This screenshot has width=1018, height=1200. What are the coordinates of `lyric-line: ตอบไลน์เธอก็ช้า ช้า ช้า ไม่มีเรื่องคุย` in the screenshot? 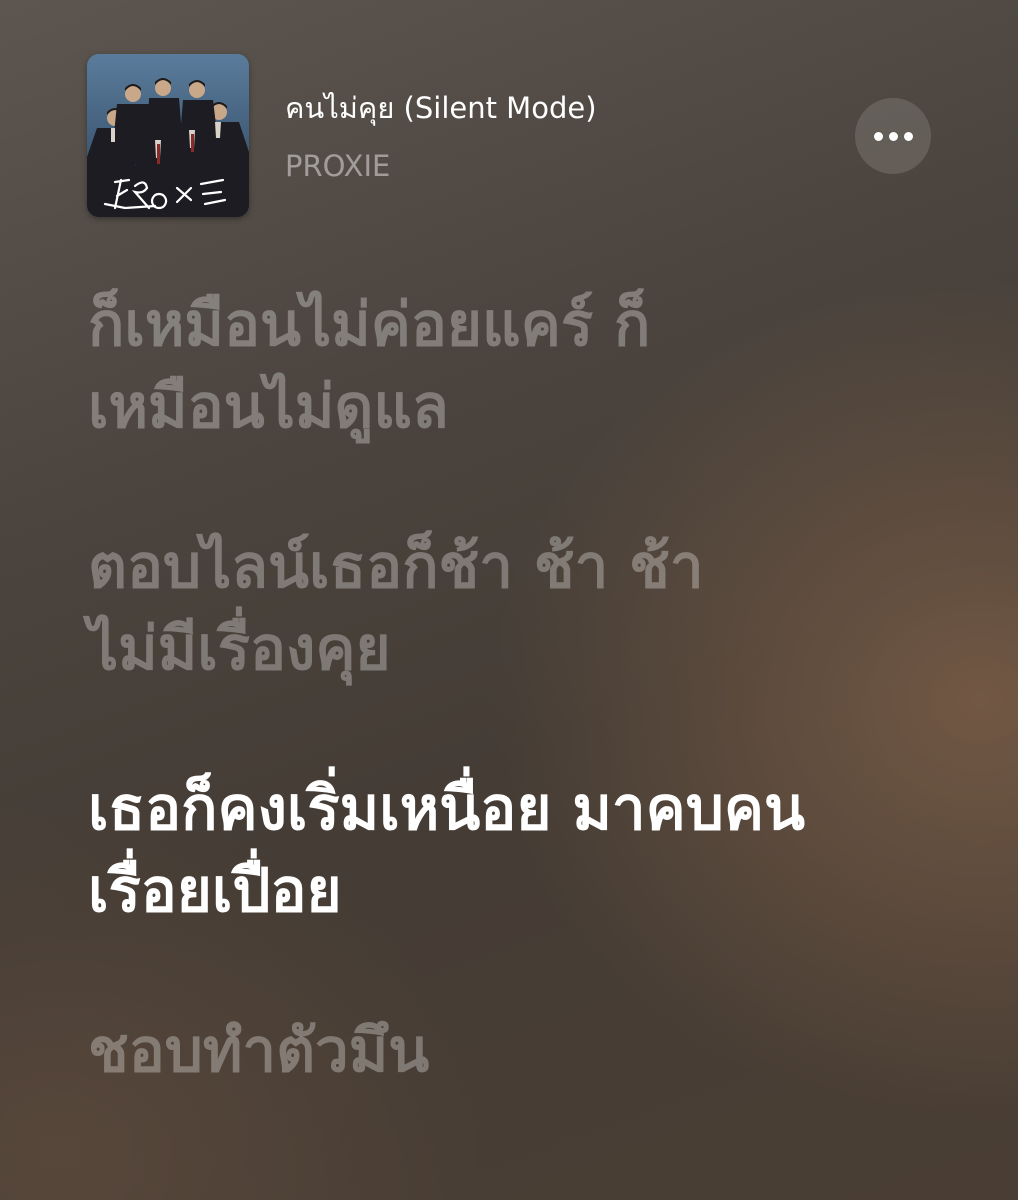 It's located at (438, 608).